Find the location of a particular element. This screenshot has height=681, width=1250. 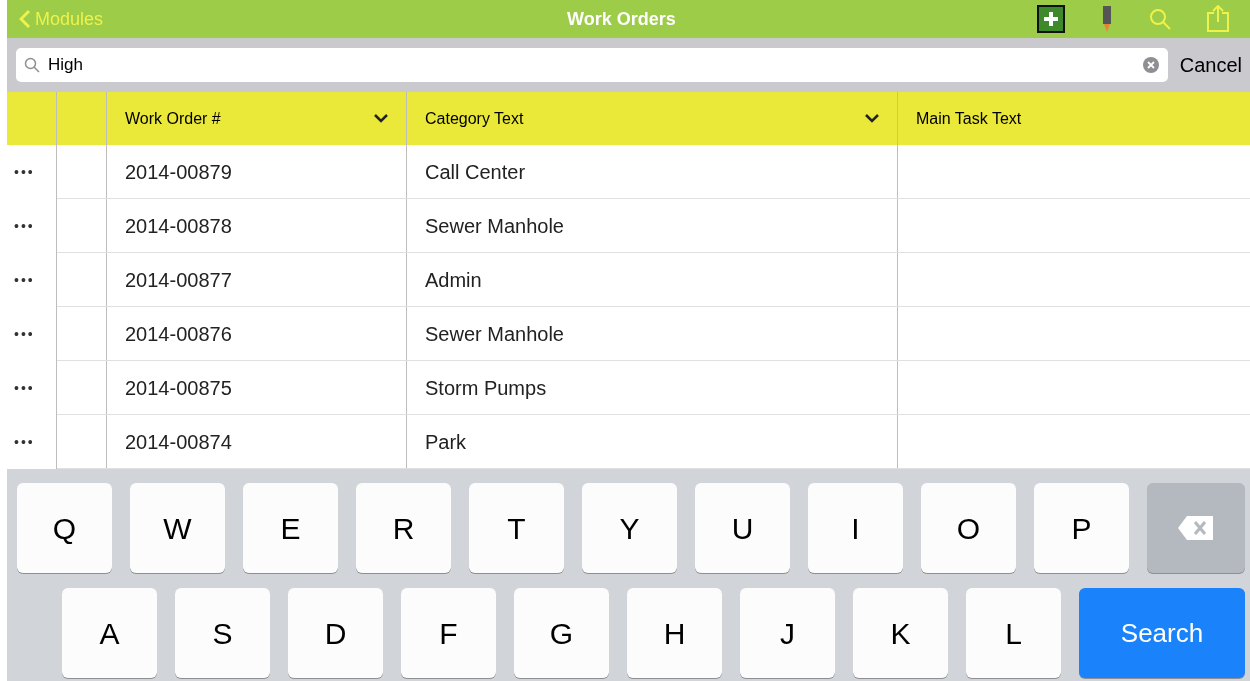

keyboard-key: J is located at coordinates (787, 633).